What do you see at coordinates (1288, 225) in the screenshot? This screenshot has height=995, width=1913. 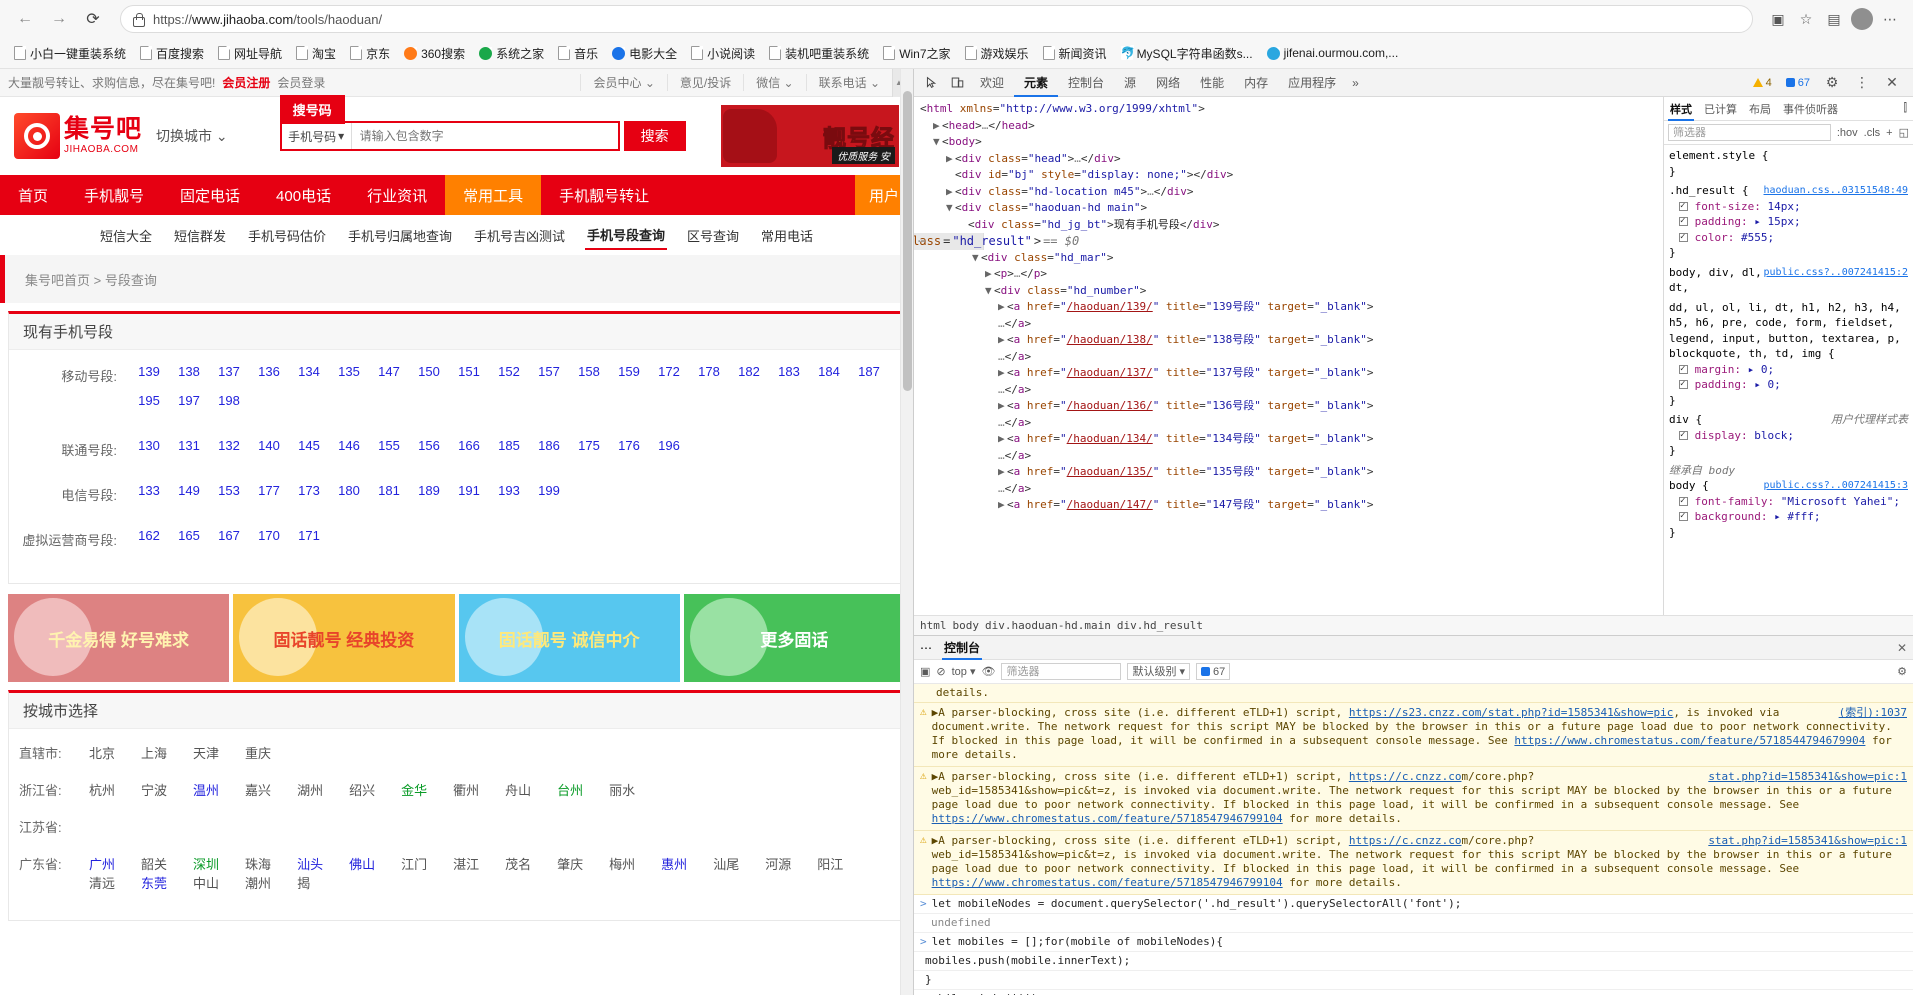 I see `dom-tree-line: <div class="hd_jg_bt">现有手机号段</div>` at bounding box center [1288, 225].